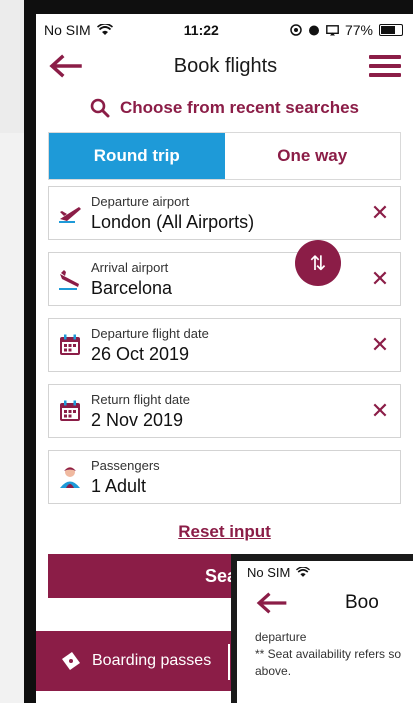 Image resolution: width=413 pixels, height=703 pixels. What do you see at coordinates (224, 279) in the screenshot?
I see `arrival-airport-field: Arrival airport Barcelona ✕` at bounding box center [224, 279].